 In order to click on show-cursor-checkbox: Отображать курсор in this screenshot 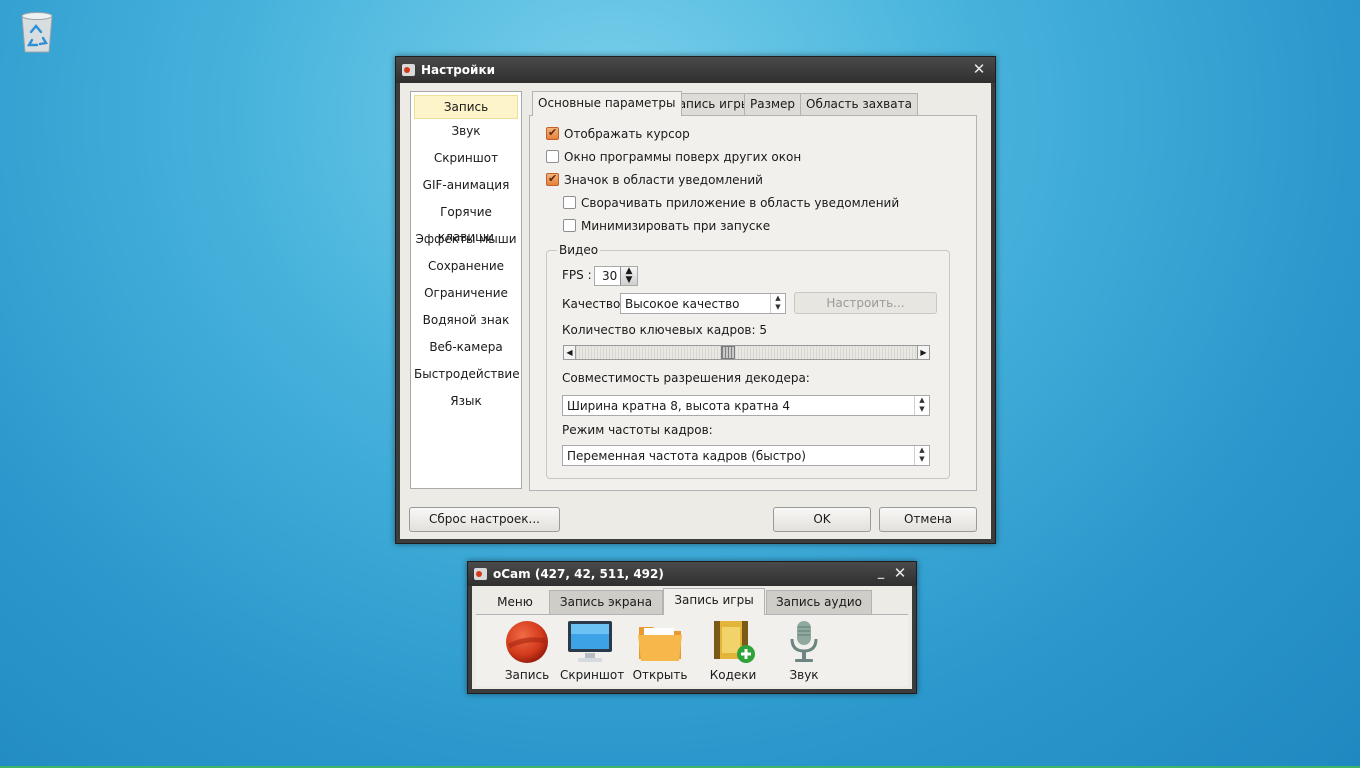, I will do `click(618, 134)`.